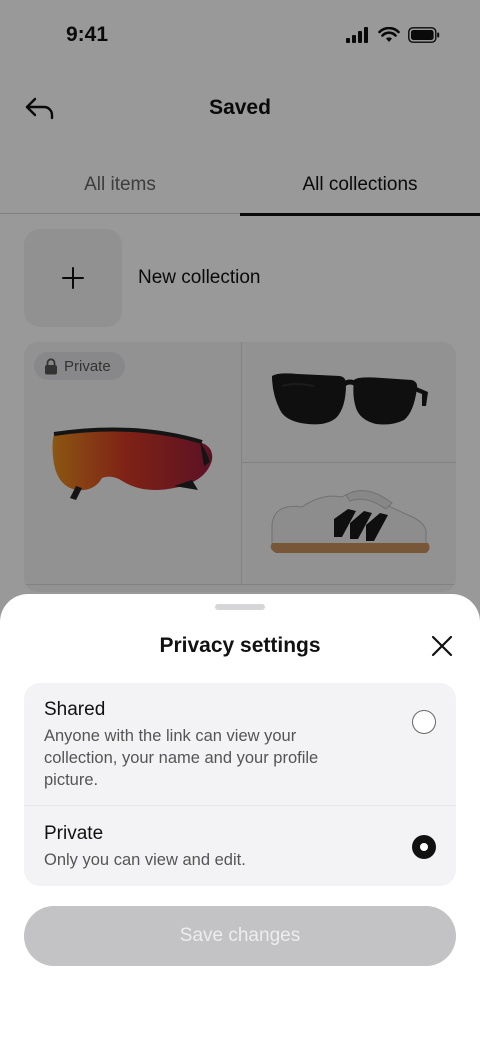 This screenshot has height=1040, width=480. What do you see at coordinates (240, 936) in the screenshot?
I see `save-changes-button: Save changes` at bounding box center [240, 936].